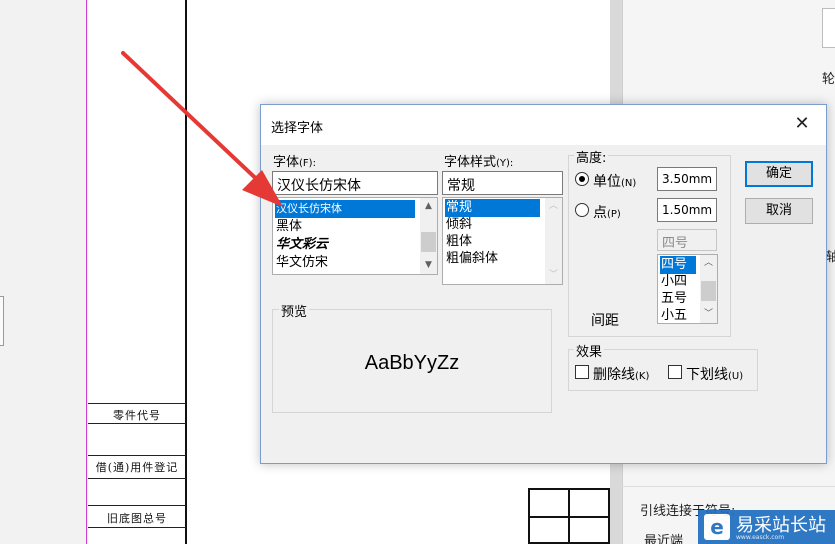 This screenshot has height=544, width=835. What do you see at coordinates (458, 242) in the screenshot?
I see `font-style-list-item: 粗体` at bounding box center [458, 242].